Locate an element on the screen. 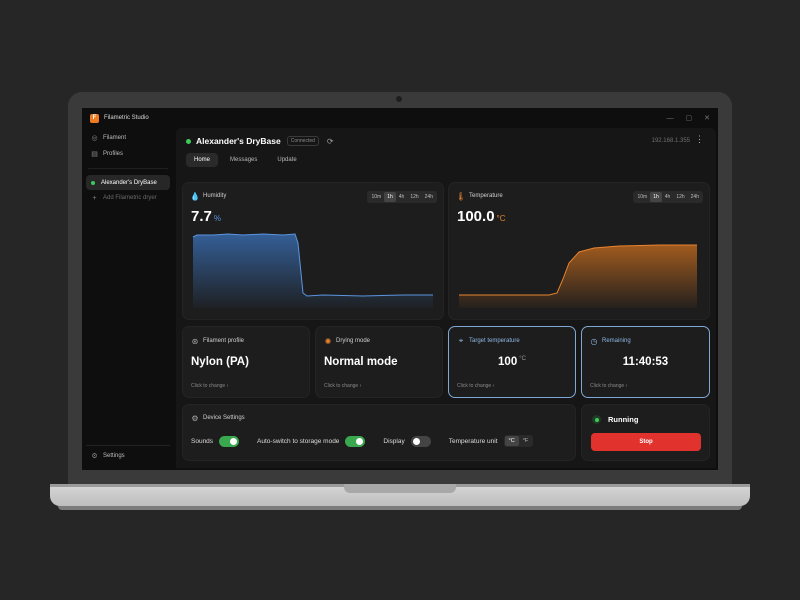 The width and height of the screenshot is (800, 600). sounds-label: Sounds is located at coordinates (202, 441).